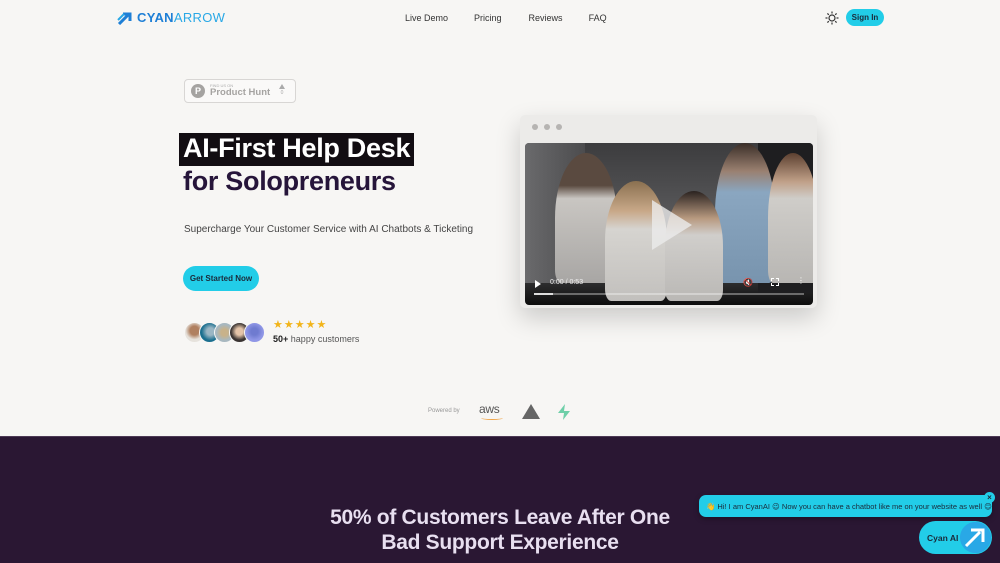 This screenshot has width=1000, height=563. Describe the element at coordinates (865, 17) in the screenshot. I see `sign-in-button: Sign In` at that location.